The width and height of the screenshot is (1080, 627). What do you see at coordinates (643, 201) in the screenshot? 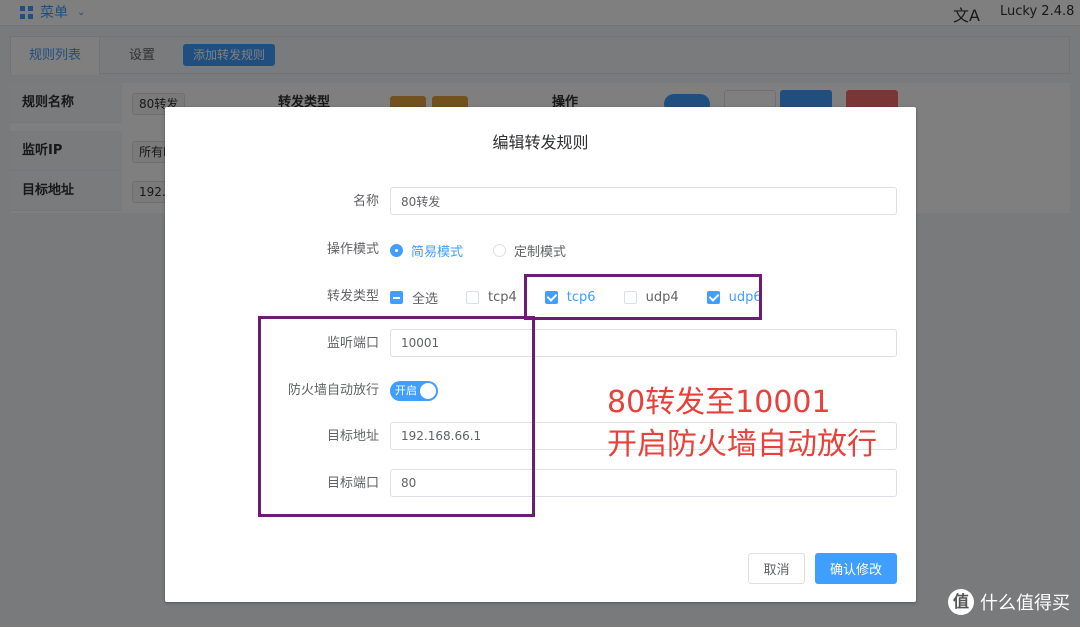
I see `name-input` at bounding box center [643, 201].